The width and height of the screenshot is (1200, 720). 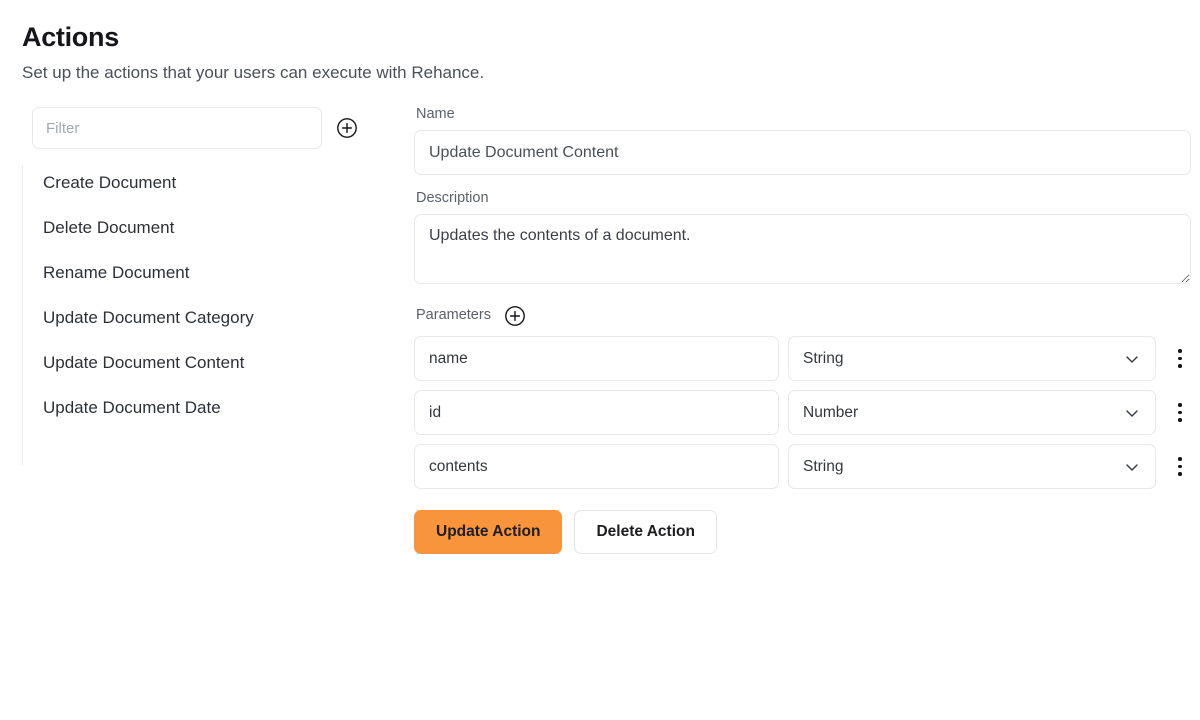 I want to click on action-list-item: Update Document Date, so click(x=217, y=407).